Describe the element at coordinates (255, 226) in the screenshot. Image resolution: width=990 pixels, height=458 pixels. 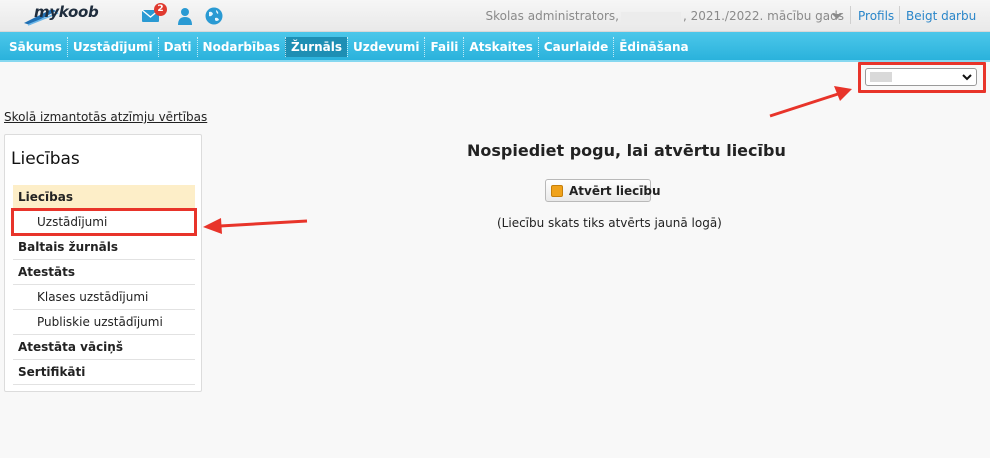
I see `arrow-to-sidebar-icon` at that location.